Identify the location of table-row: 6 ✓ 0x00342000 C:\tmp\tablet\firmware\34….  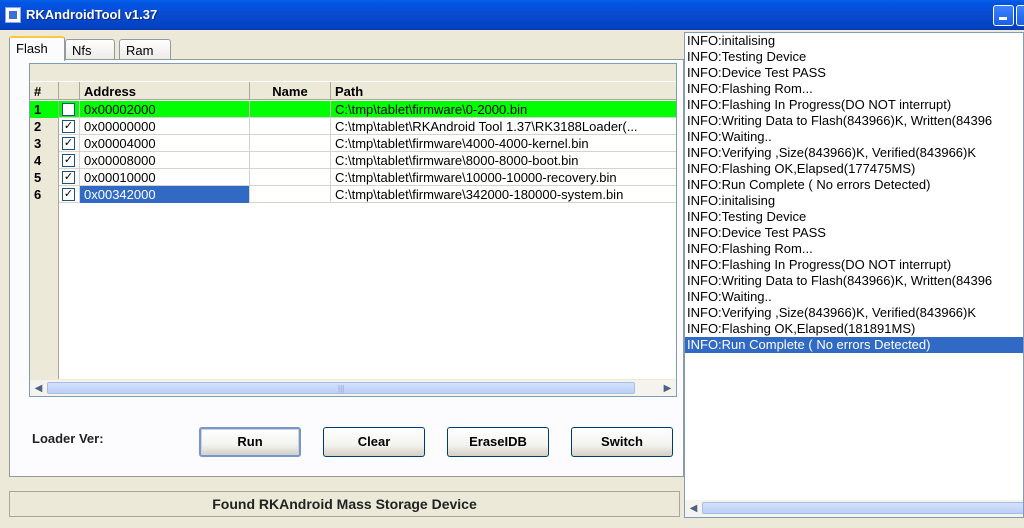
(353, 194).